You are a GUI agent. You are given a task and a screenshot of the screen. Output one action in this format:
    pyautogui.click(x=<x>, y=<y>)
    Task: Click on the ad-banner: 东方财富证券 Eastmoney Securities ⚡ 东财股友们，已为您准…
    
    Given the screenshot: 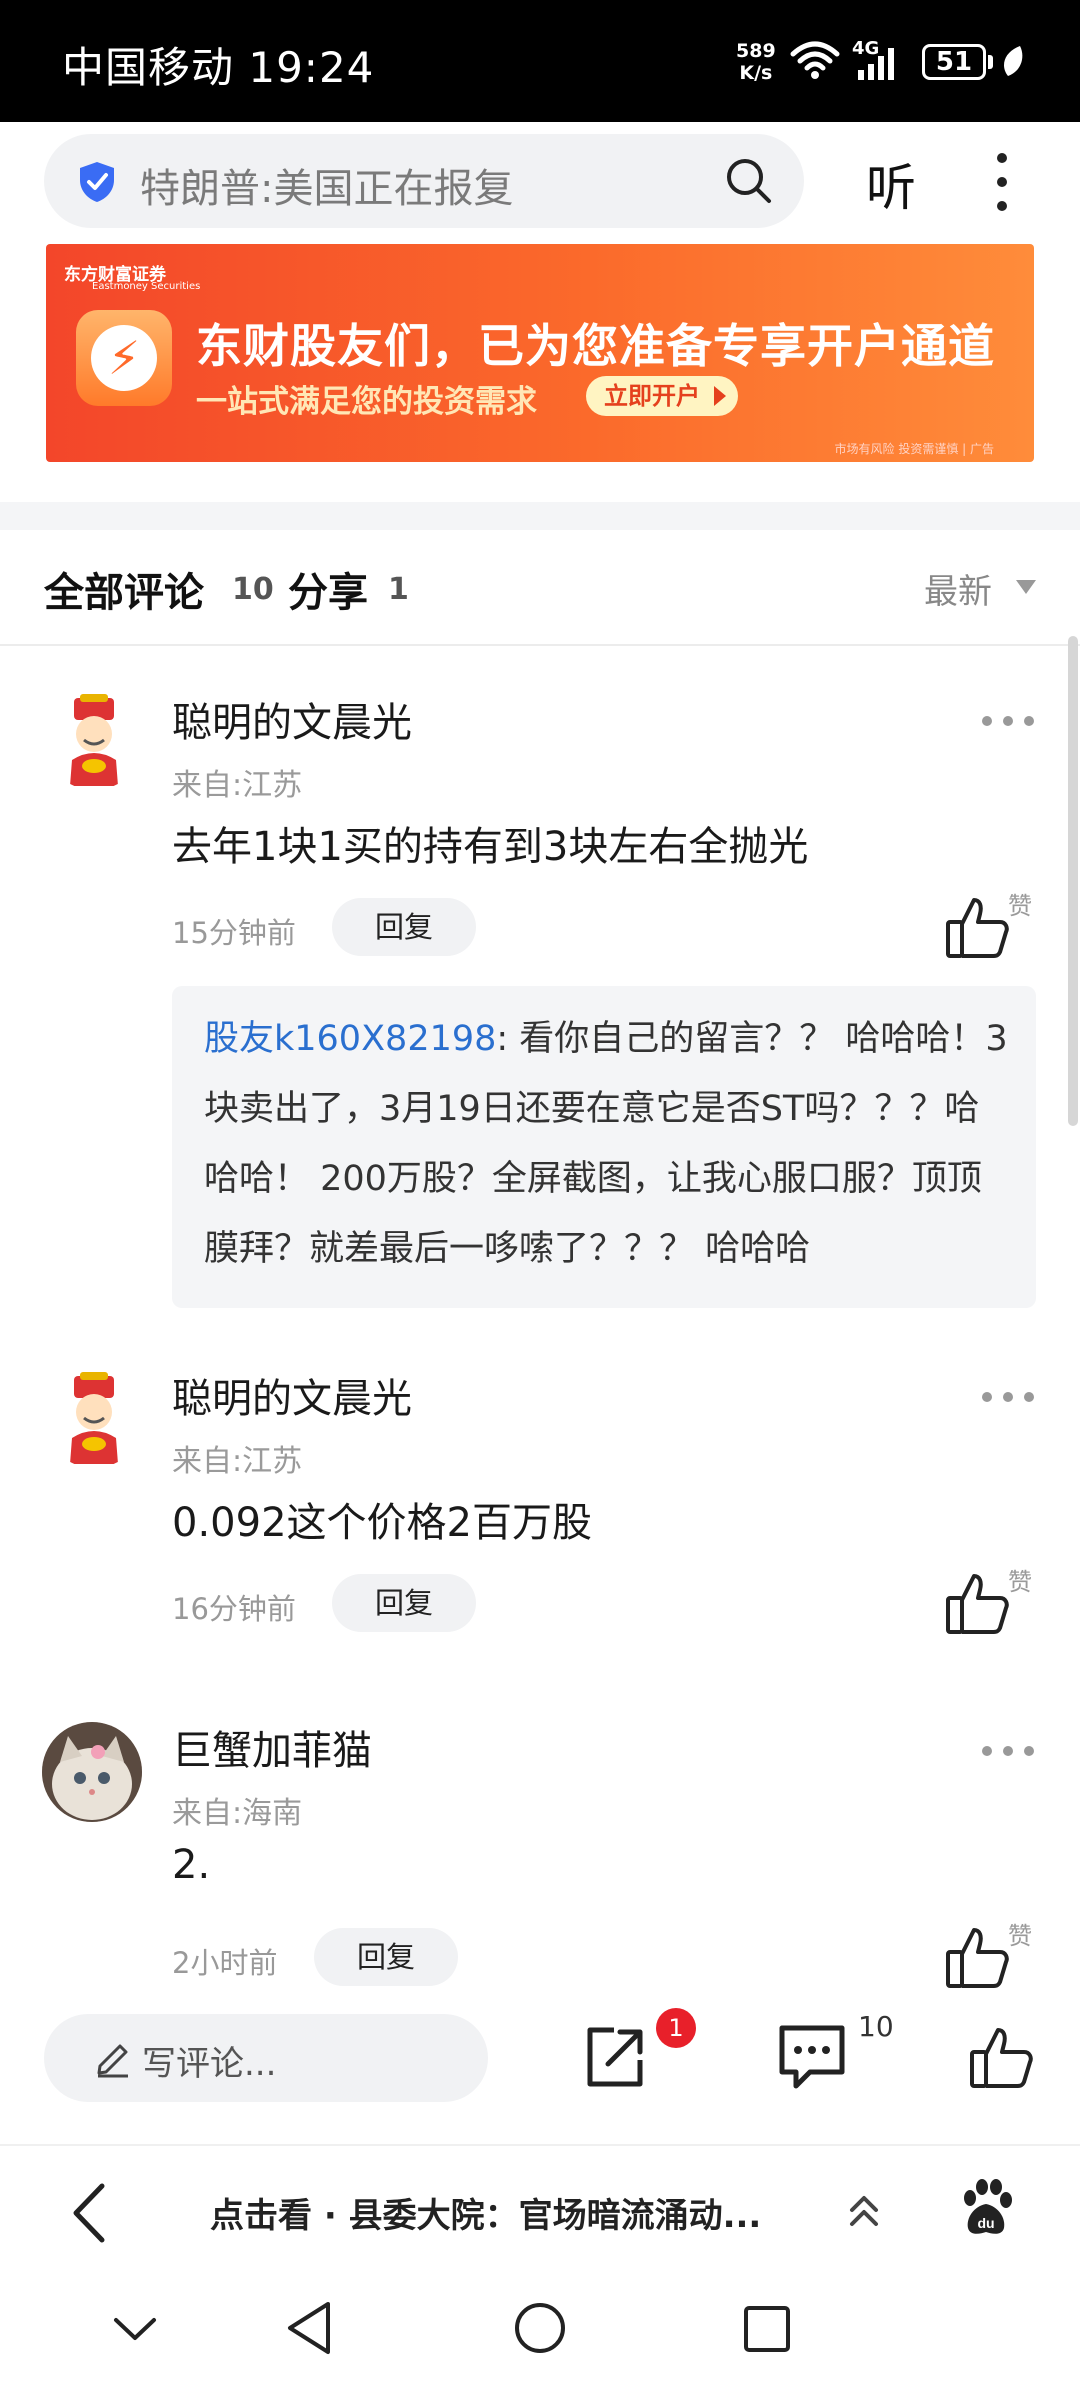 What is the action you would take?
    pyautogui.click(x=540, y=353)
    